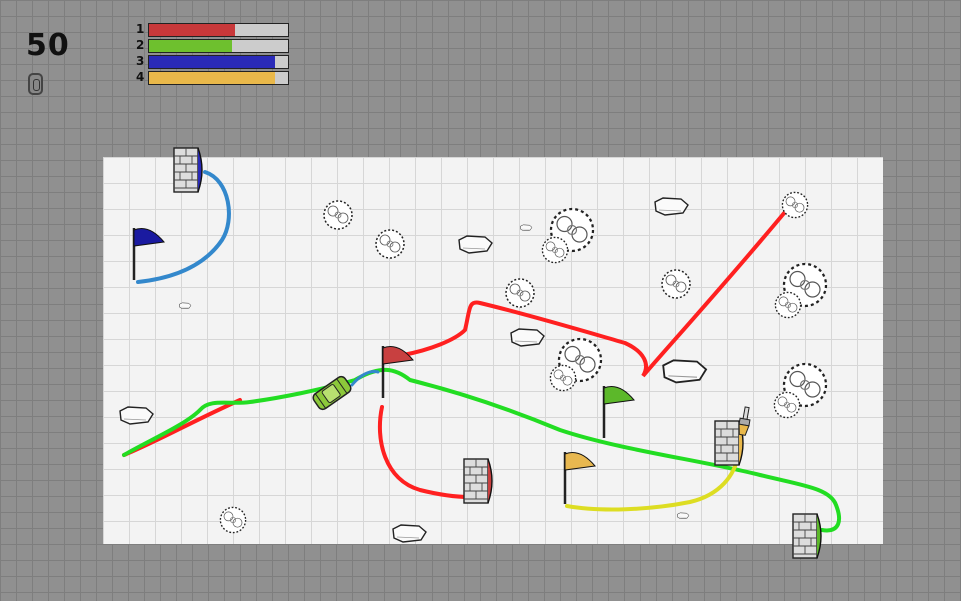 Image resolution: width=961 pixels, height=601 pixels. I want to click on paintbrush-icon, so click(744, 421).